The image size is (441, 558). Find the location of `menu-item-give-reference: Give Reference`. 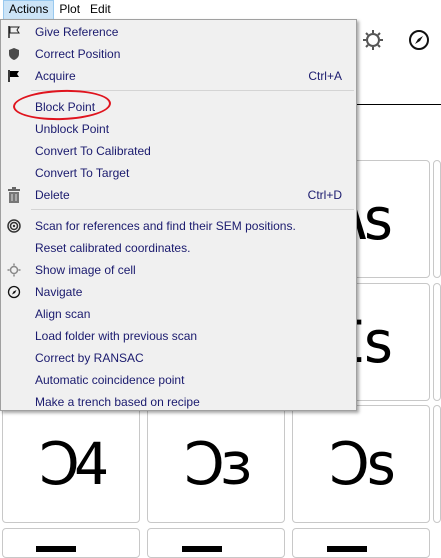

menu-item-give-reference: Give Reference is located at coordinates (178, 32).